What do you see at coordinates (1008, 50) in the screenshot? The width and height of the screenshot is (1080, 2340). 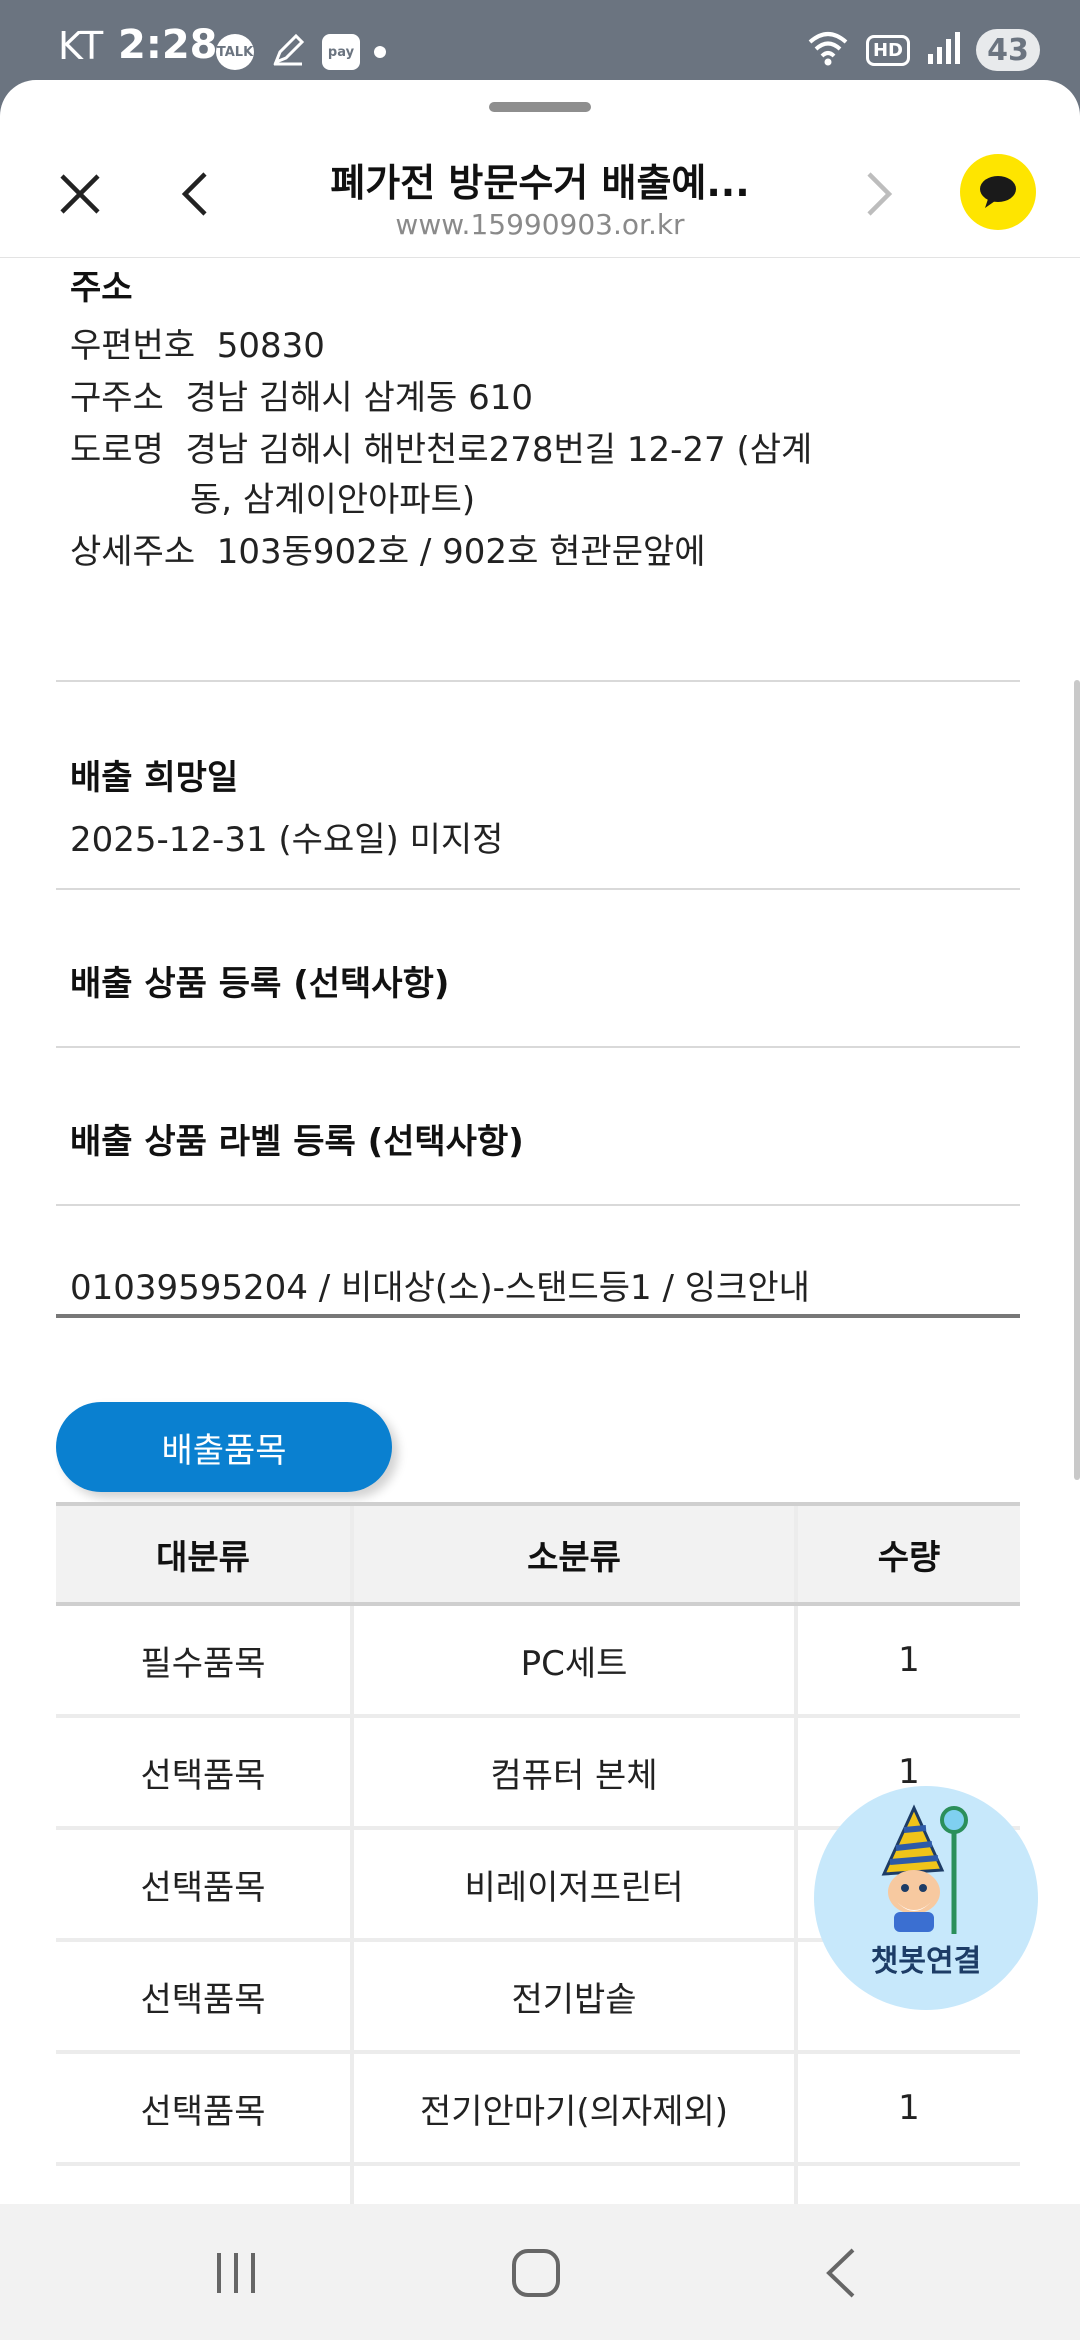 I see `battery-indicator: 43` at bounding box center [1008, 50].